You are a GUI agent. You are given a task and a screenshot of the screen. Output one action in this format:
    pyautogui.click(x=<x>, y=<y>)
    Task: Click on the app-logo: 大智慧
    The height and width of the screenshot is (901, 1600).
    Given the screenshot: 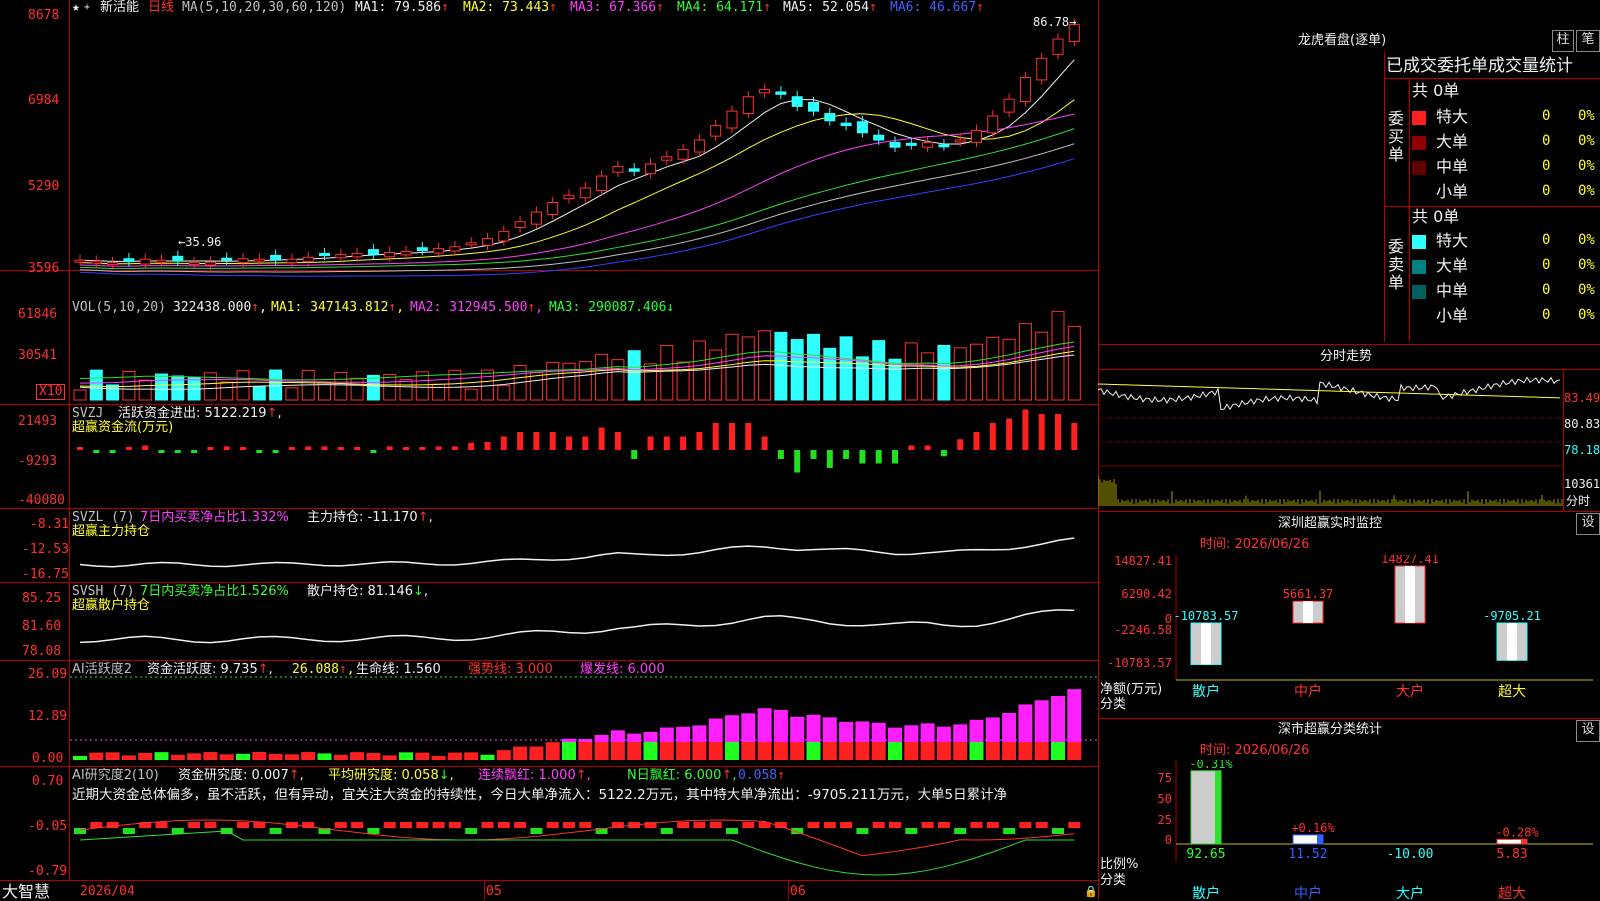 What is the action you would take?
    pyautogui.click(x=26, y=891)
    